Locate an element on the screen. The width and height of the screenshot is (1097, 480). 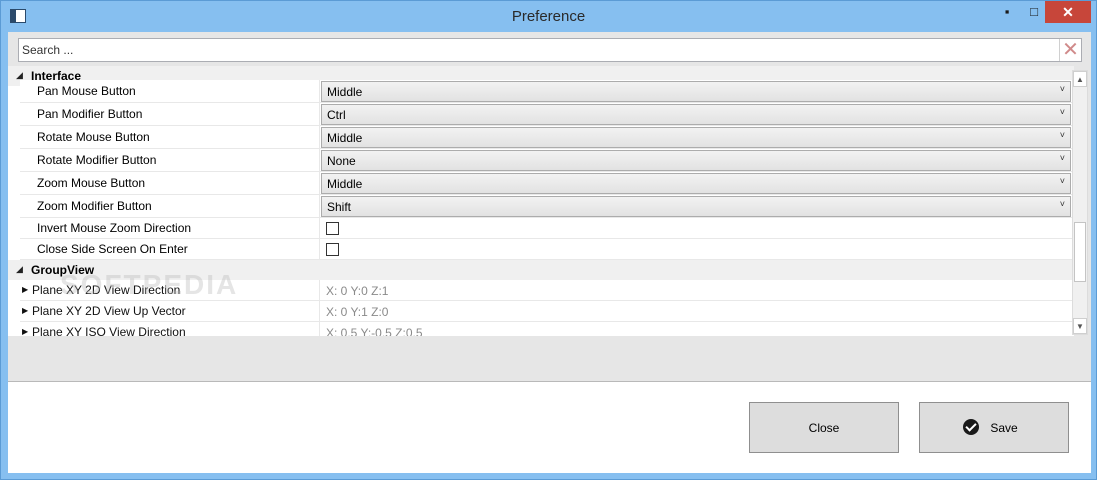
dropdown-value: Ctrl is located at coordinates (336, 115).